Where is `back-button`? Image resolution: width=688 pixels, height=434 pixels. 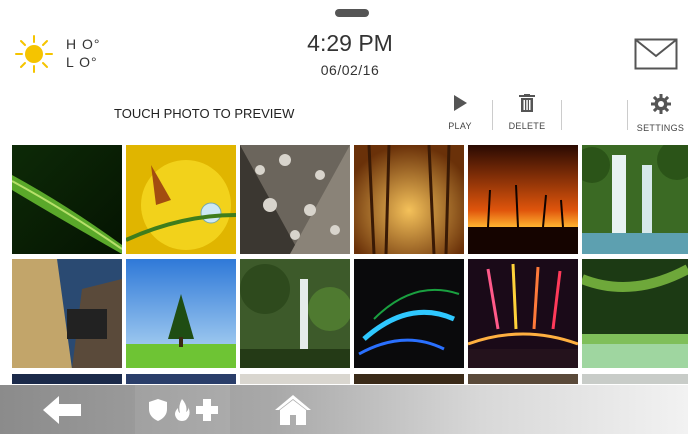
back-button is located at coordinates (63, 409).